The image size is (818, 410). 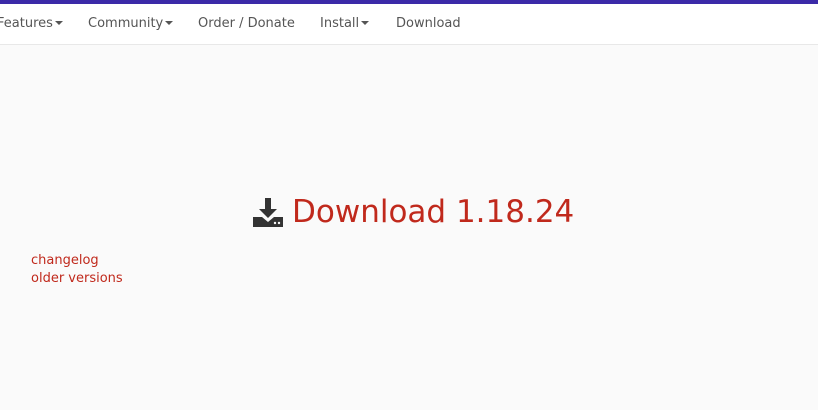 What do you see at coordinates (340, 23) in the screenshot?
I see `nav-install-label: Install` at bounding box center [340, 23].